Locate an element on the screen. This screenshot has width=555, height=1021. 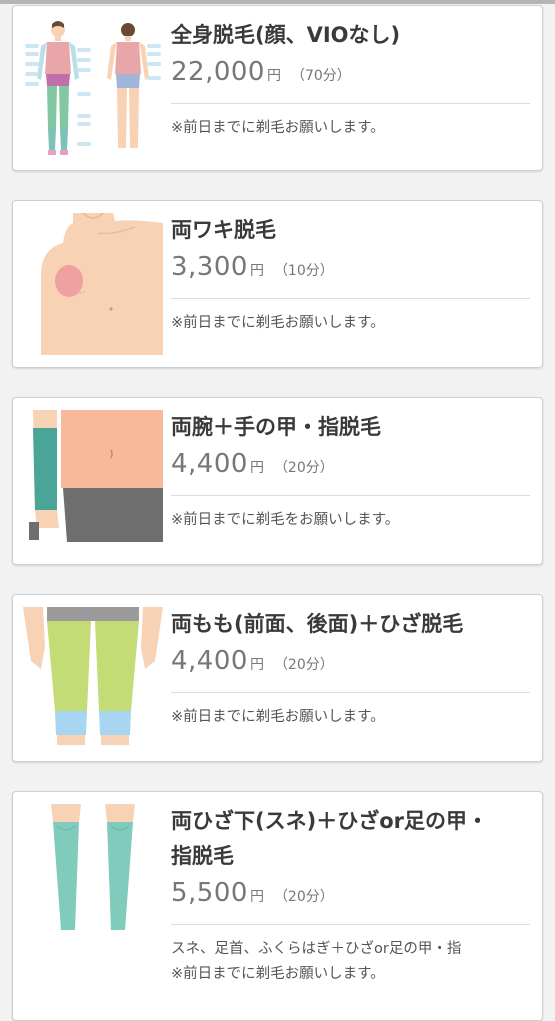
price-row: 22,000 円 （70分） is located at coordinates (350, 75).